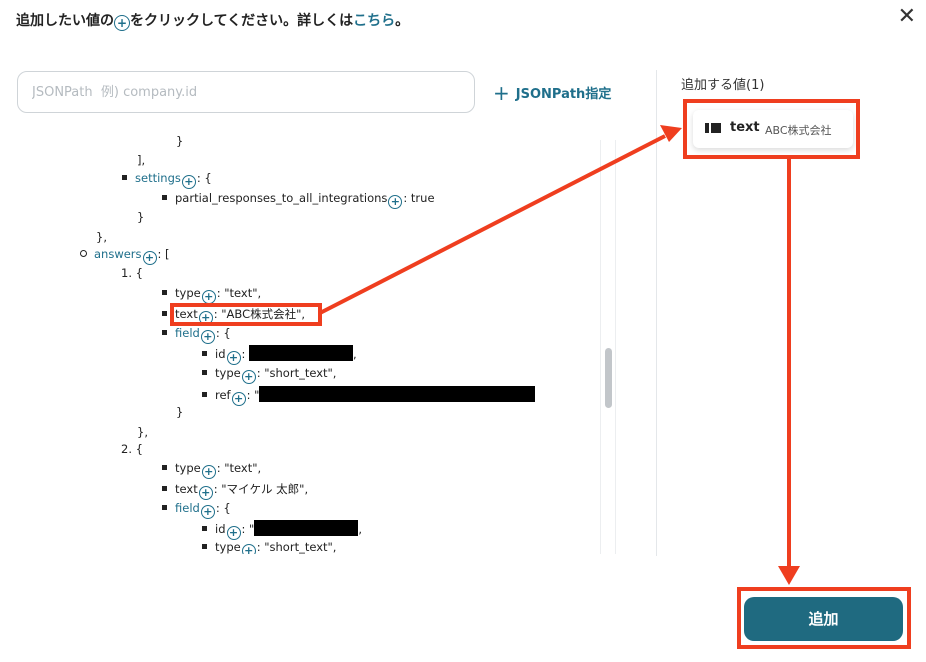 The width and height of the screenshot is (926, 662). I want to click on jsonpath-specify-button: + JSONPath指定, so click(552, 93).